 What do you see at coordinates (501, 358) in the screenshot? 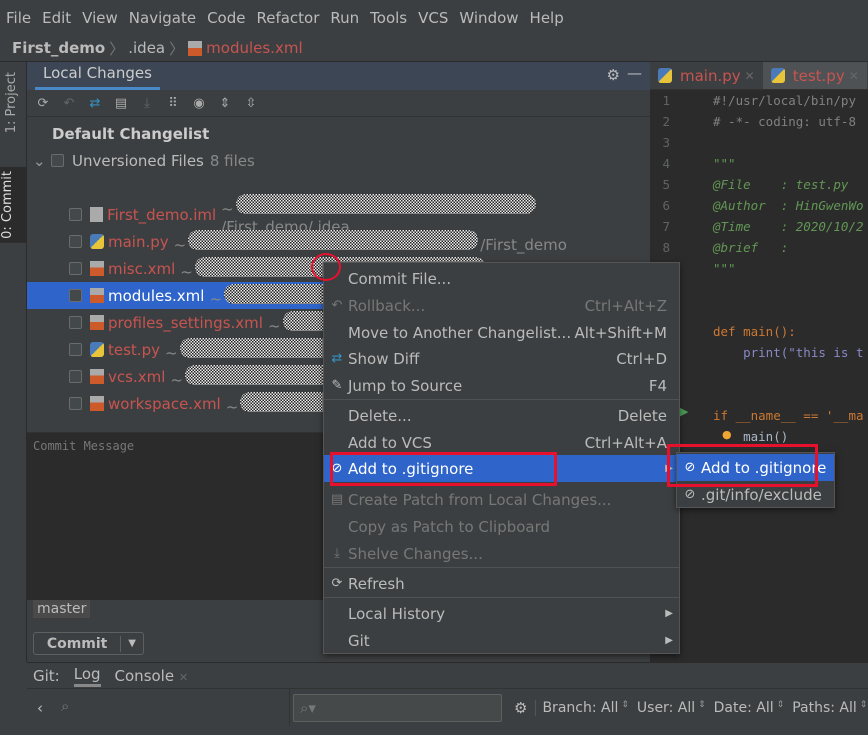
I see `menu-item-show-diff: ⇄ Show Diff Ctrl+D` at bounding box center [501, 358].